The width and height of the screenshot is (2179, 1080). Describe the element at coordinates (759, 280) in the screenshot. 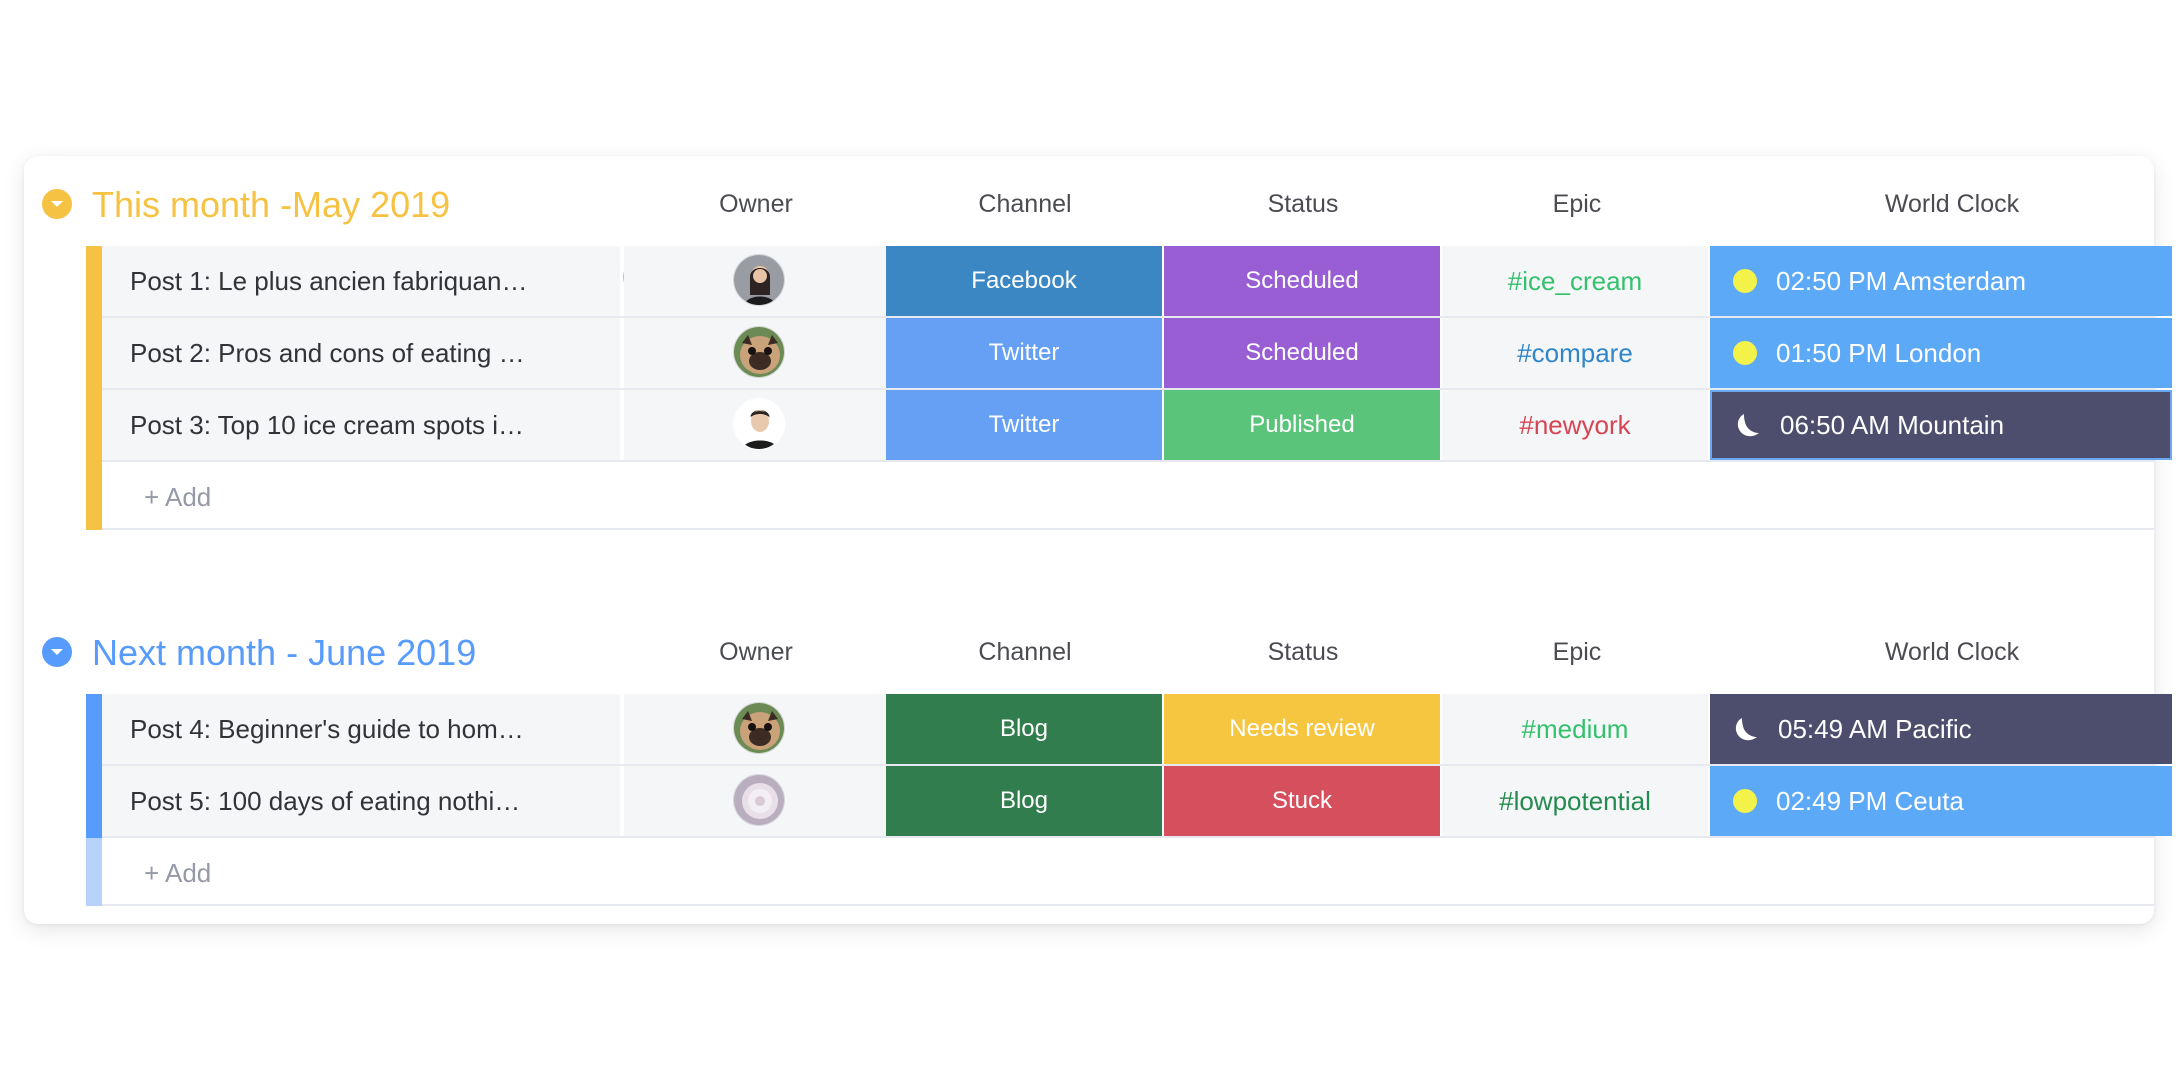

I see `woman-avatar` at that location.